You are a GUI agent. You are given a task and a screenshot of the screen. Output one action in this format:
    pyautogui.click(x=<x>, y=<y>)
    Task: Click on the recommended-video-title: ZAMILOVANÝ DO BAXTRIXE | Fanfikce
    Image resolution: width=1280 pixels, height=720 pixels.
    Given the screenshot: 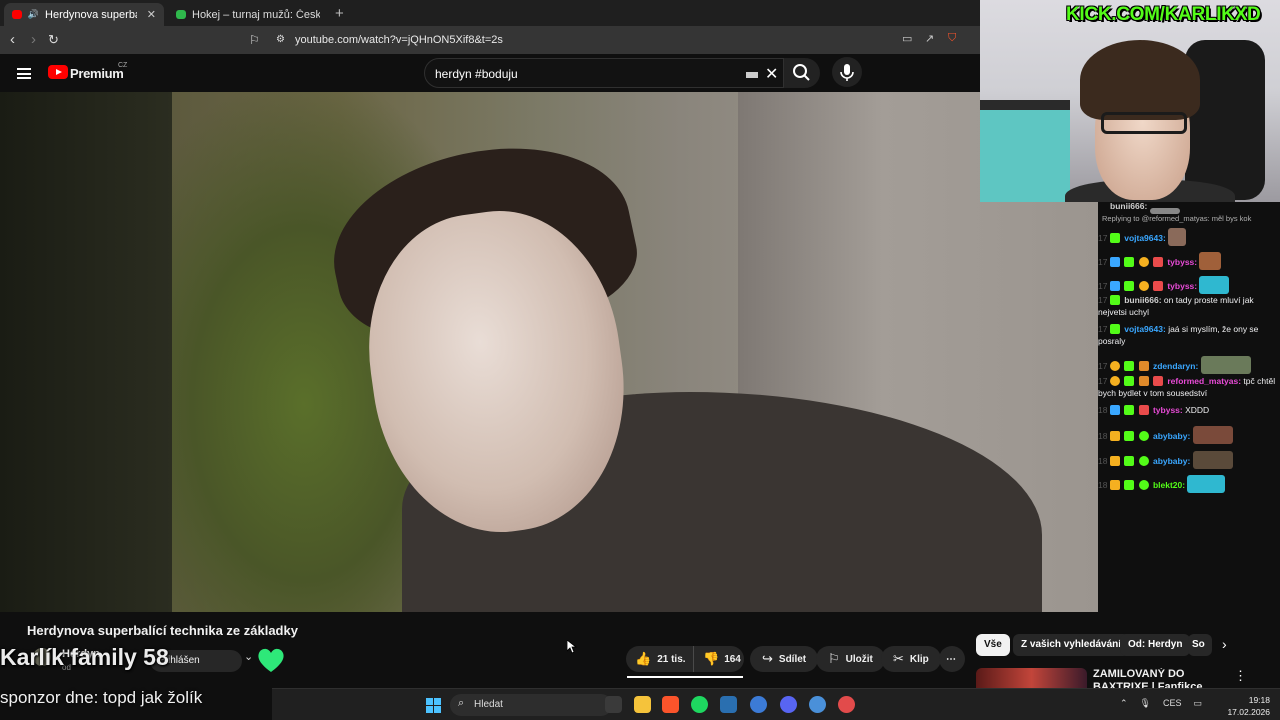 What is the action you would take?
    pyautogui.click(x=1158, y=679)
    